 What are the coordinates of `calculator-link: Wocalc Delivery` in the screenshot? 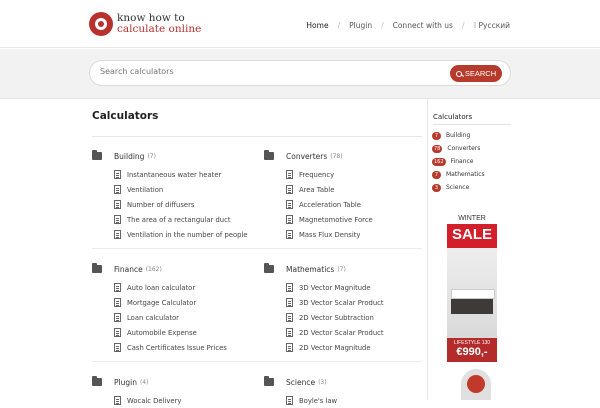 It's located at (183, 400).